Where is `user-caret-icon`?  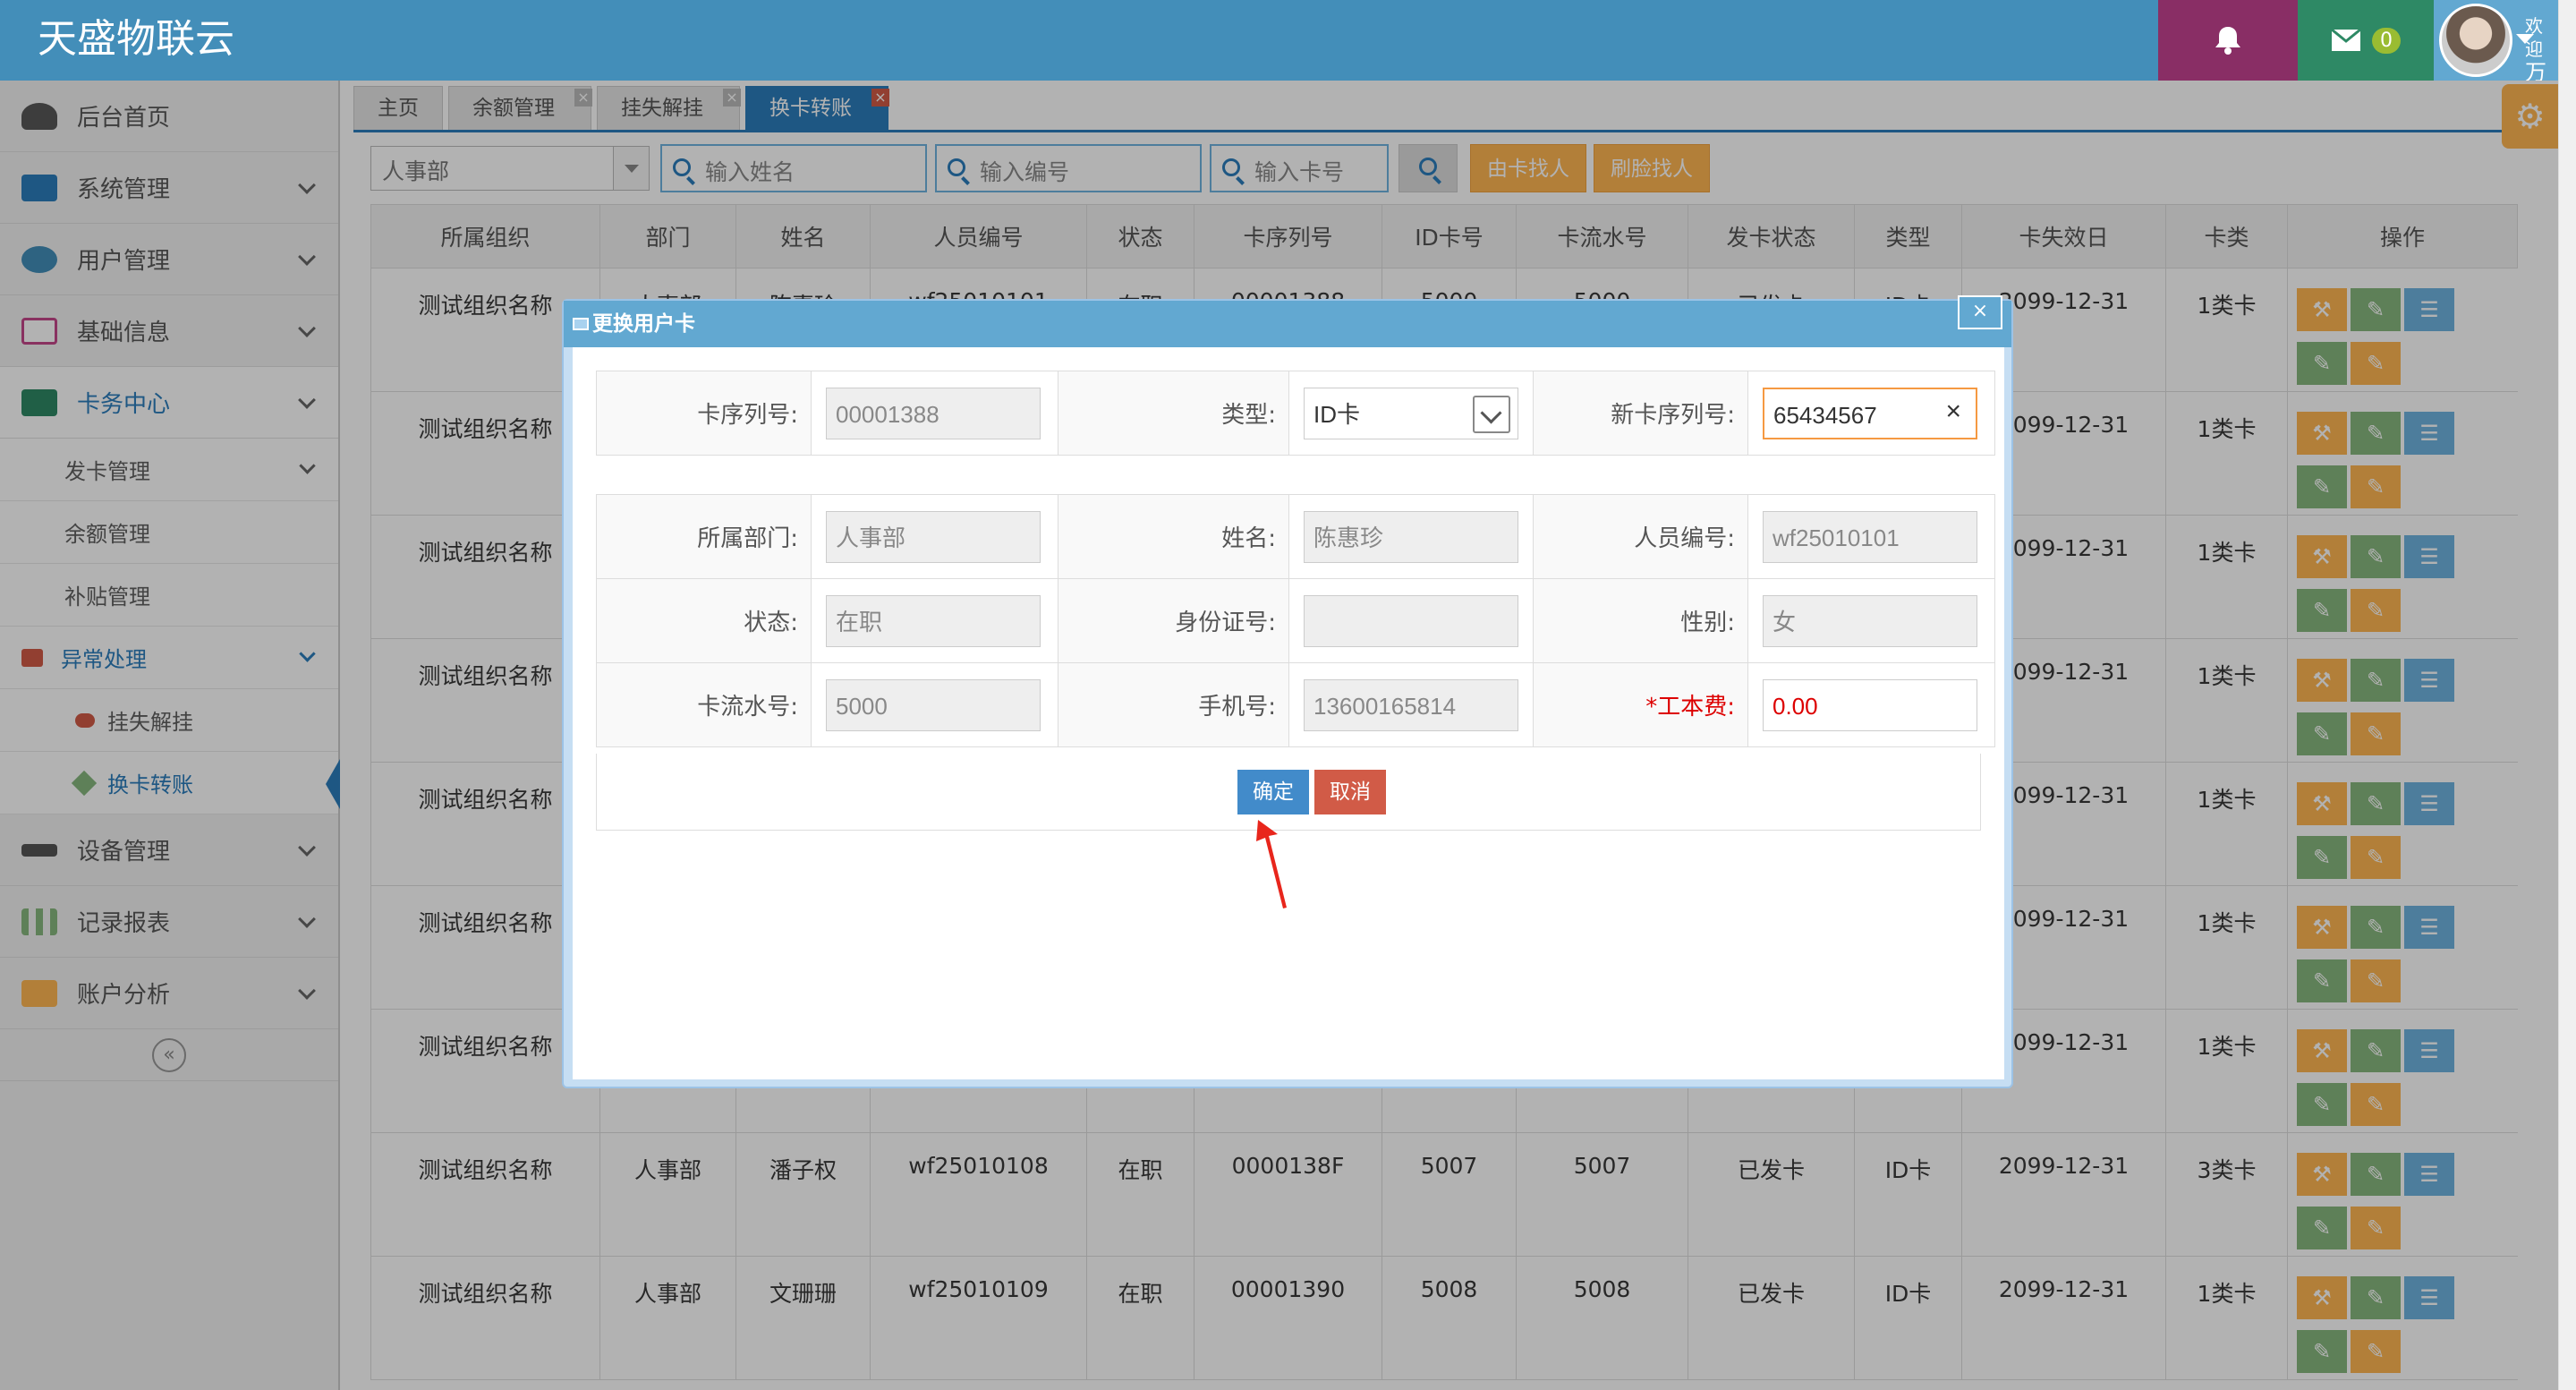
user-caret-icon is located at coordinates (2525, 39).